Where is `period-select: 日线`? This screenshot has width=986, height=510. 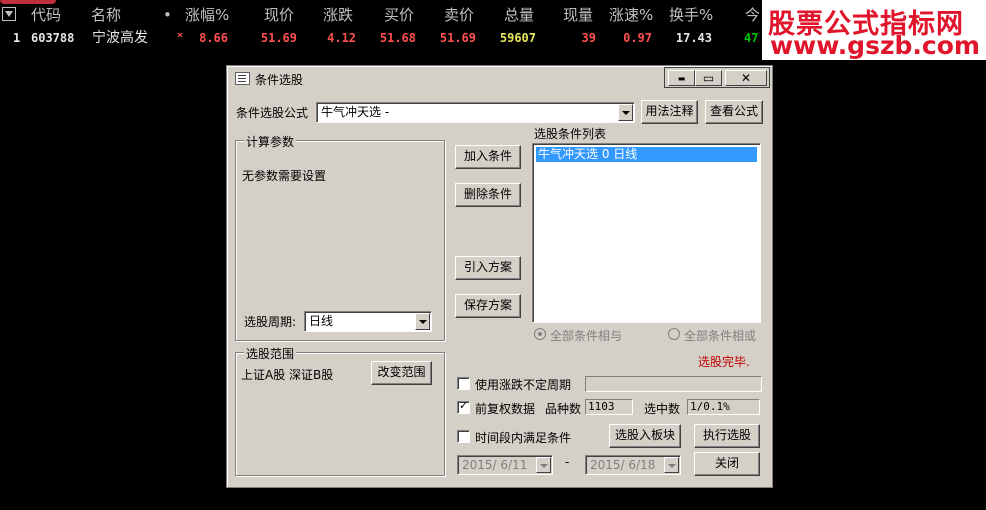 period-select: 日线 is located at coordinates (368, 321).